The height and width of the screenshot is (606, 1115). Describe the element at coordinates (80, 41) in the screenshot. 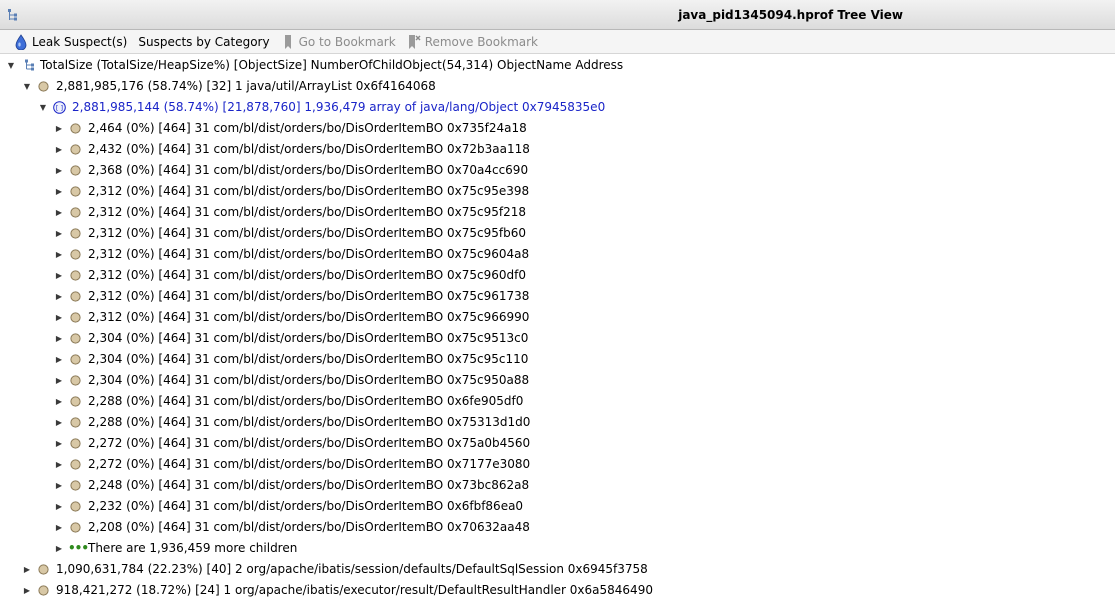

I see `leak-suspects-label: Leak Suspect(s)` at that location.